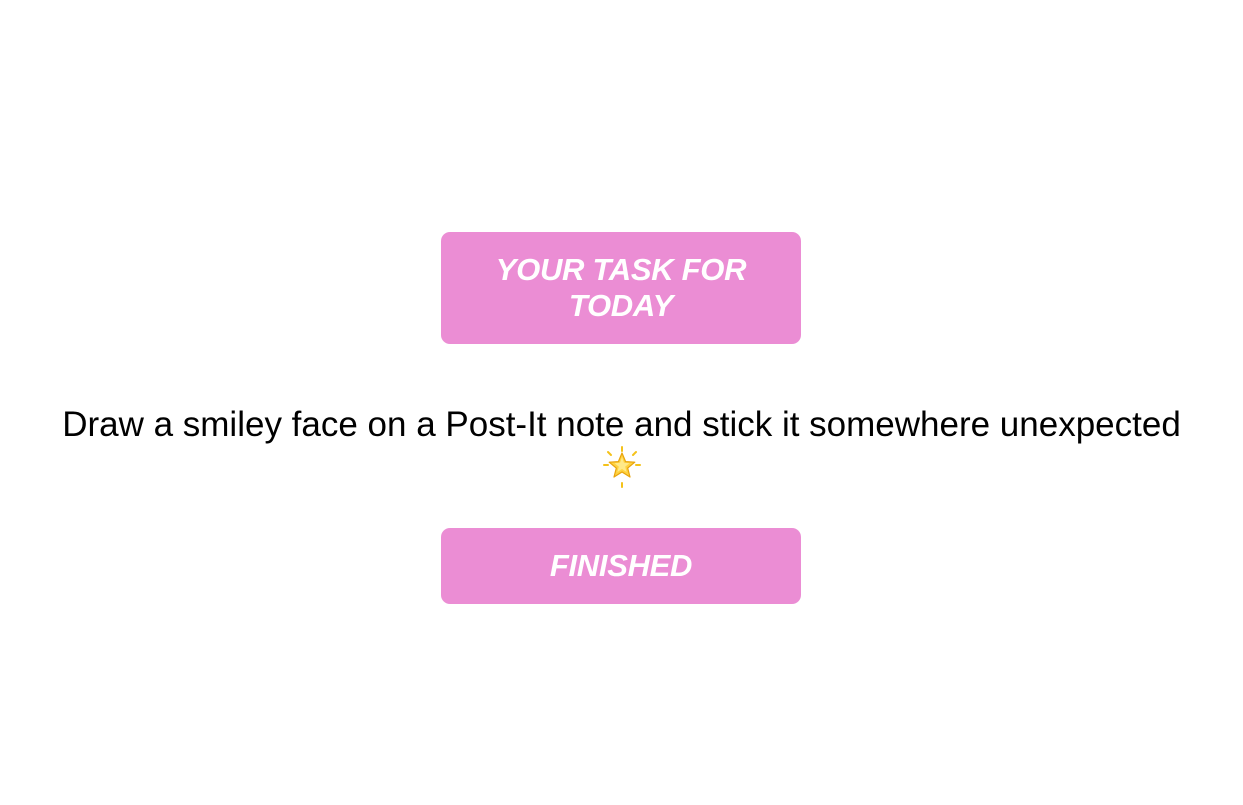 Image resolution: width=1243 pixels, height=805 pixels. Describe the element at coordinates (621, 467) in the screenshot. I see `glowing-star-icon` at that location.